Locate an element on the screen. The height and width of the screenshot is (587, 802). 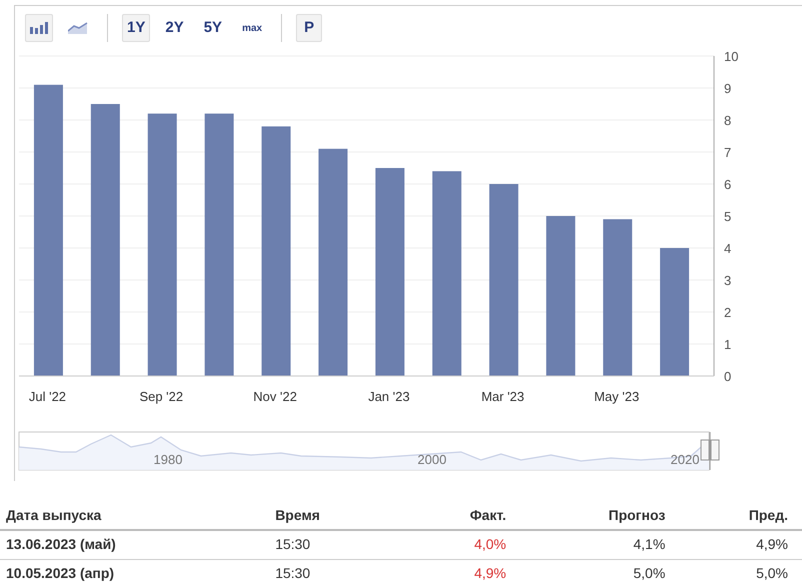
forecast-cell: 5,0% is located at coordinates (649, 573).